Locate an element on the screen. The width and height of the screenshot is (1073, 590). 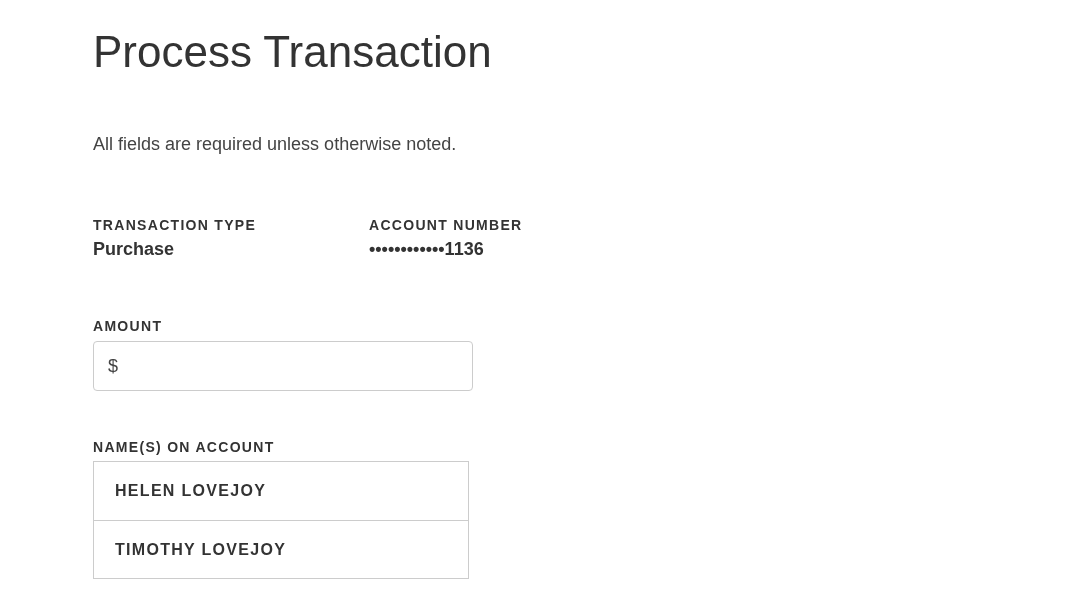
field-label: TRANSACTION TYPE is located at coordinates (175, 225).